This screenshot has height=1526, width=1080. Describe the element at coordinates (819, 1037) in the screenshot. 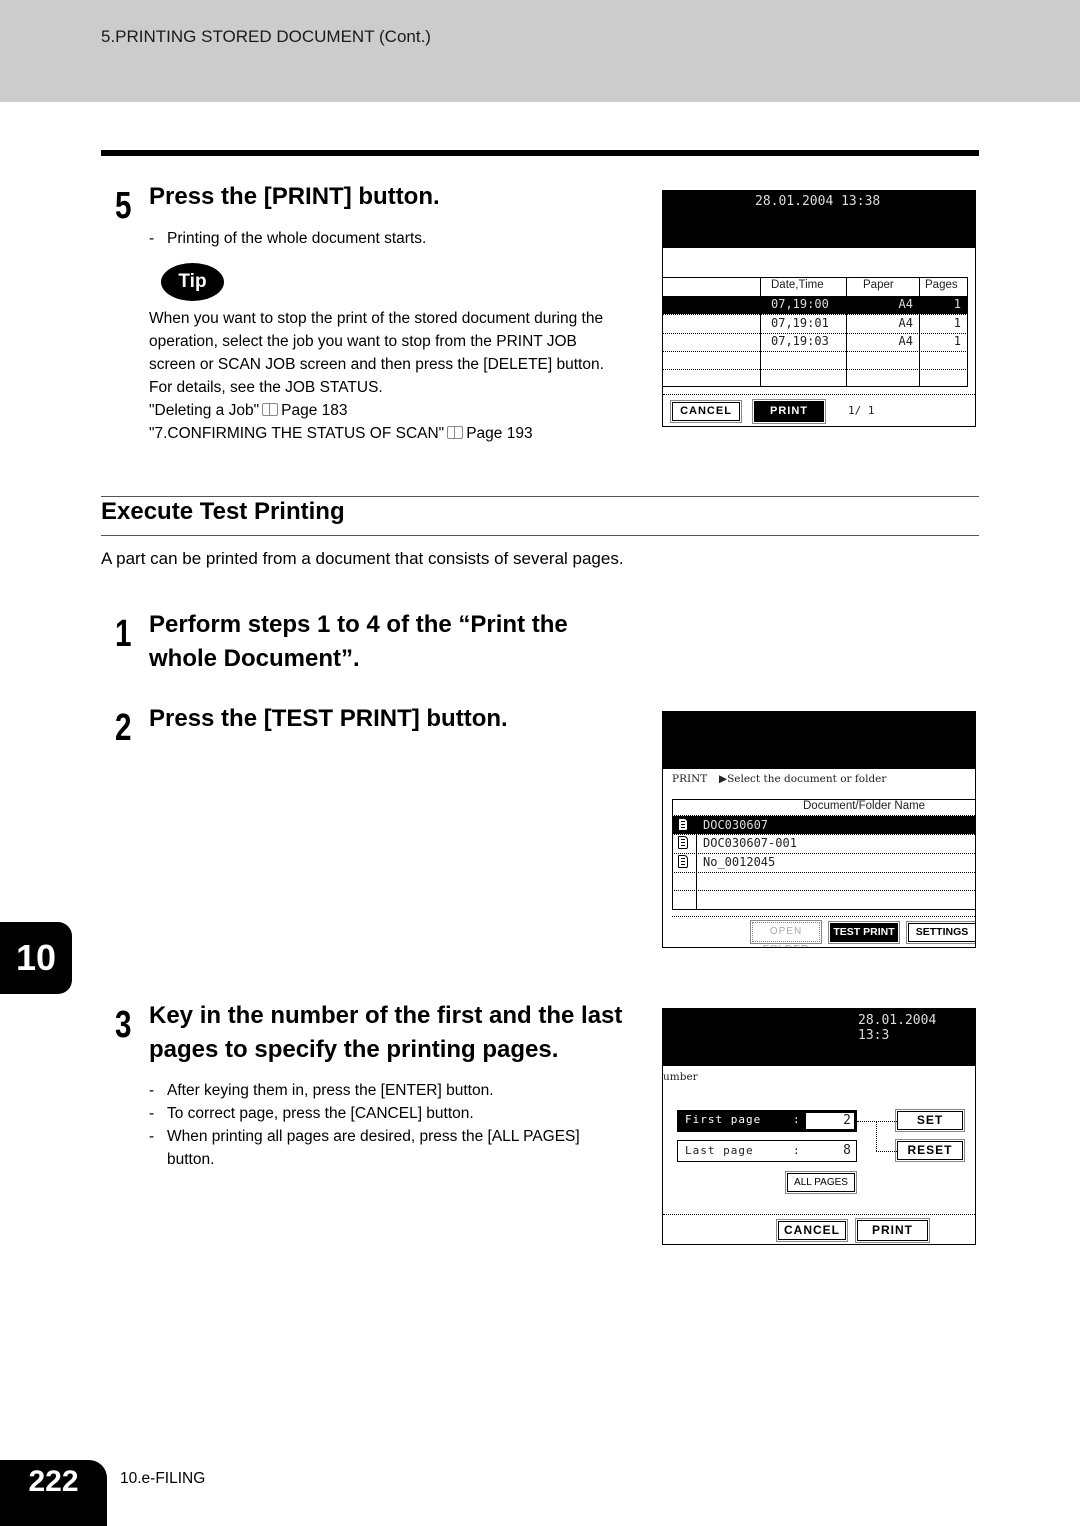

I see `screen-status-bar: 28.01.2004 13:3` at that location.